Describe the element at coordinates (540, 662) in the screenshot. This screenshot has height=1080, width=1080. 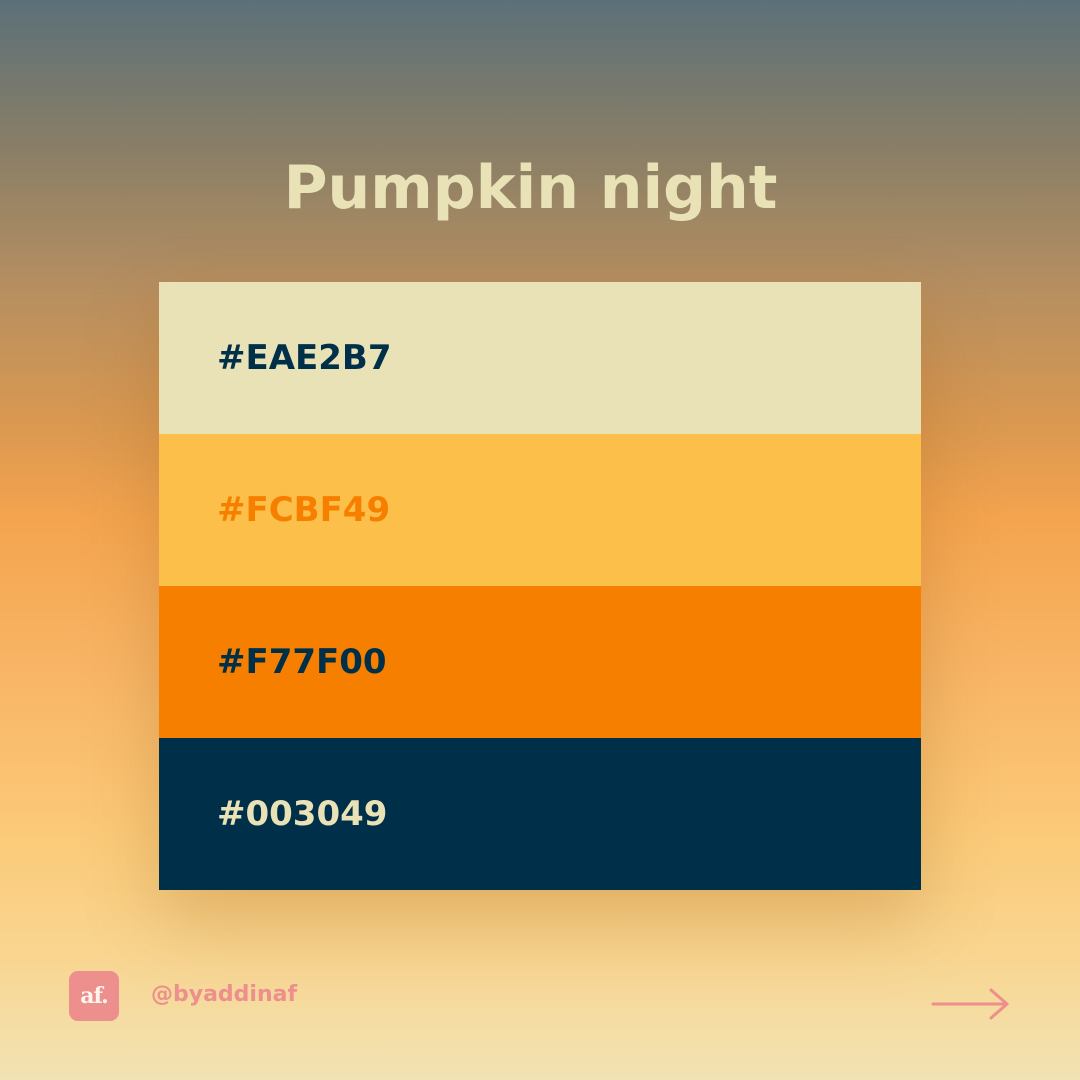
I see `color-swatch: #F77F00` at that location.